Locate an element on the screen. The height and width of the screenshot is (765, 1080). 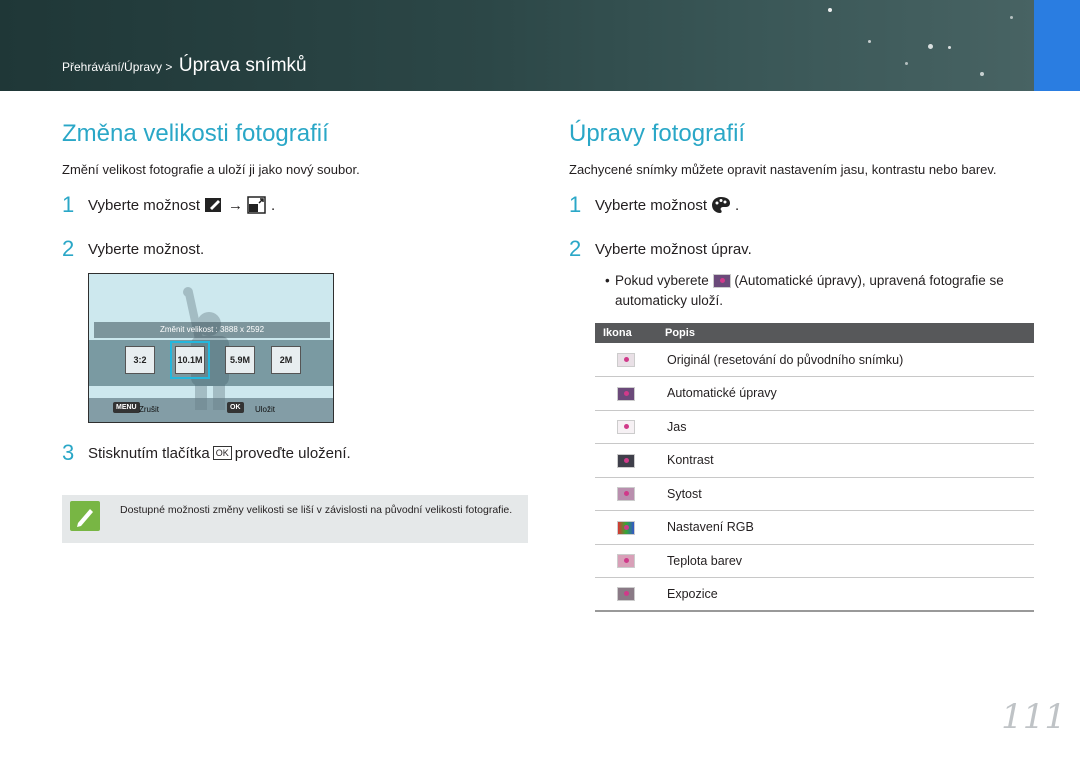
size-option-10m: 10.1M is located at coordinates (190, 360).